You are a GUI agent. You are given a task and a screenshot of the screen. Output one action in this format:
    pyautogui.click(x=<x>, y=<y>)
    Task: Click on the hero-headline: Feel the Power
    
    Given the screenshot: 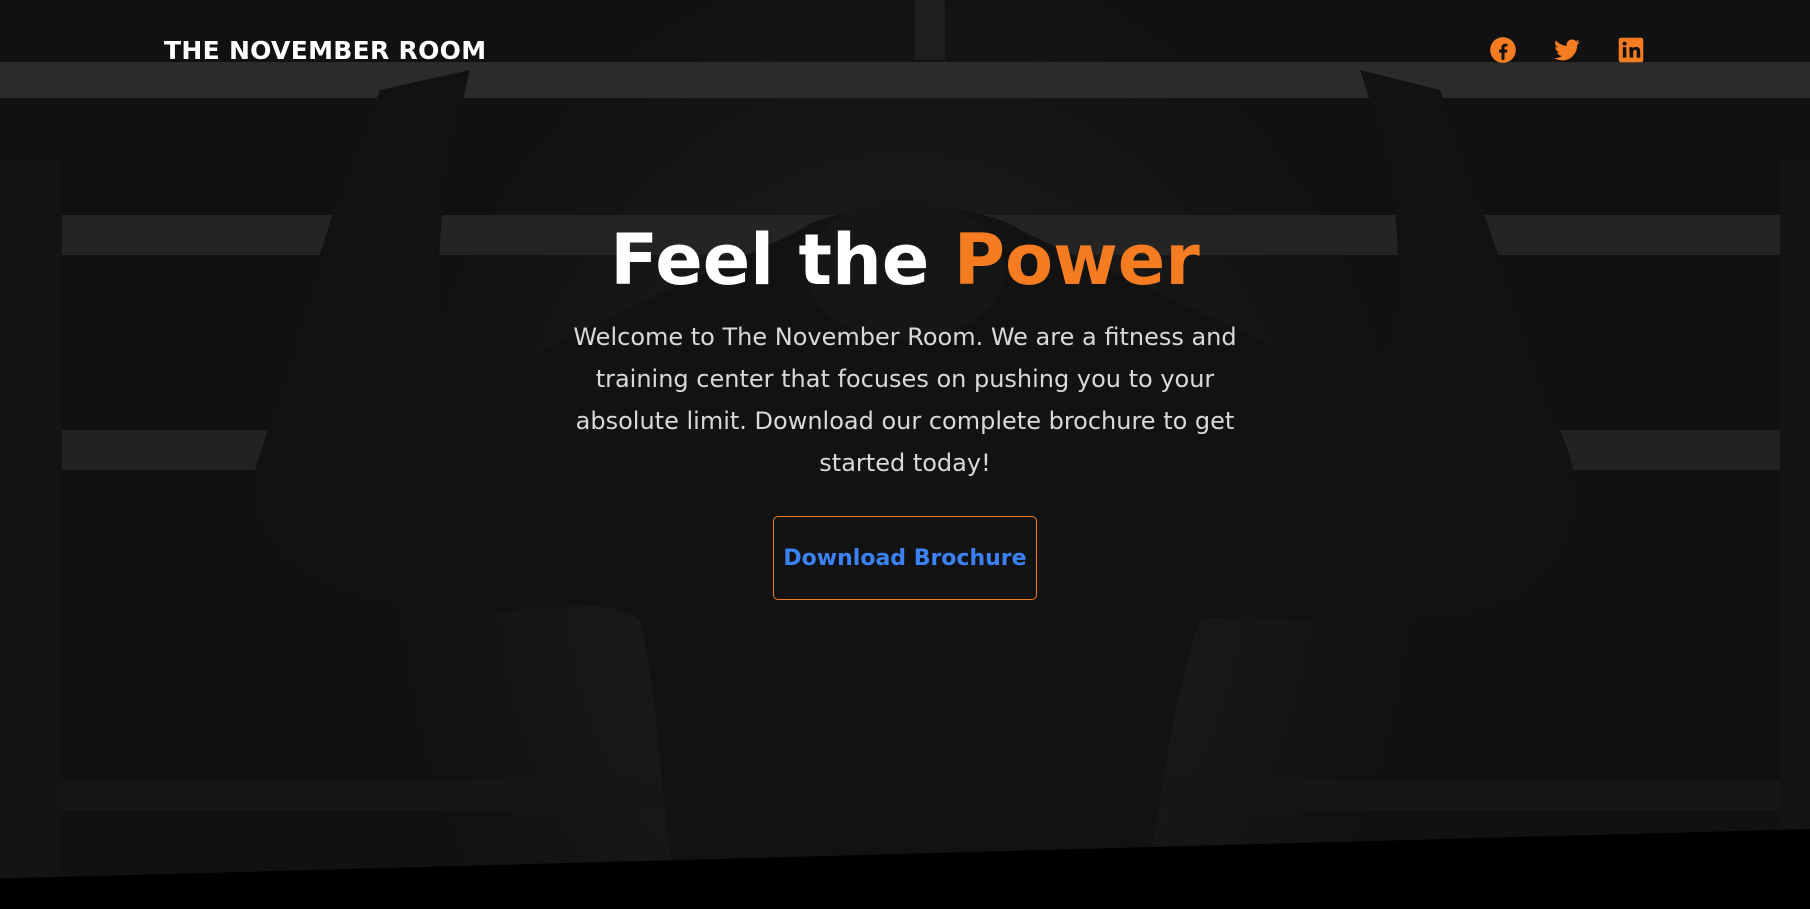 What is the action you would take?
    pyautogui.click(x=905, y=260)
    